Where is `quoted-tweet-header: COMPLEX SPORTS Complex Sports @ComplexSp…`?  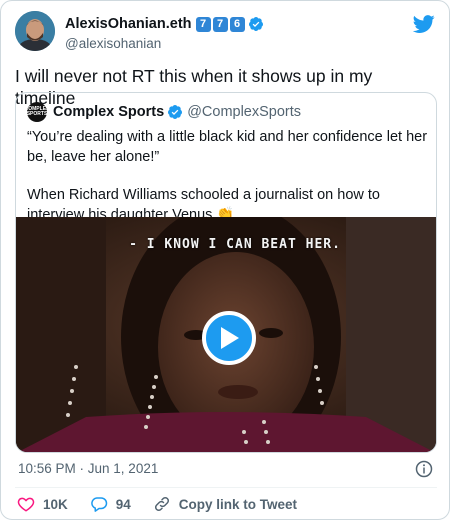
quoted-tweet-header: COMPLEX SPORTS Complex Sports @ComplexSp… is located at coordinates (163, 112).